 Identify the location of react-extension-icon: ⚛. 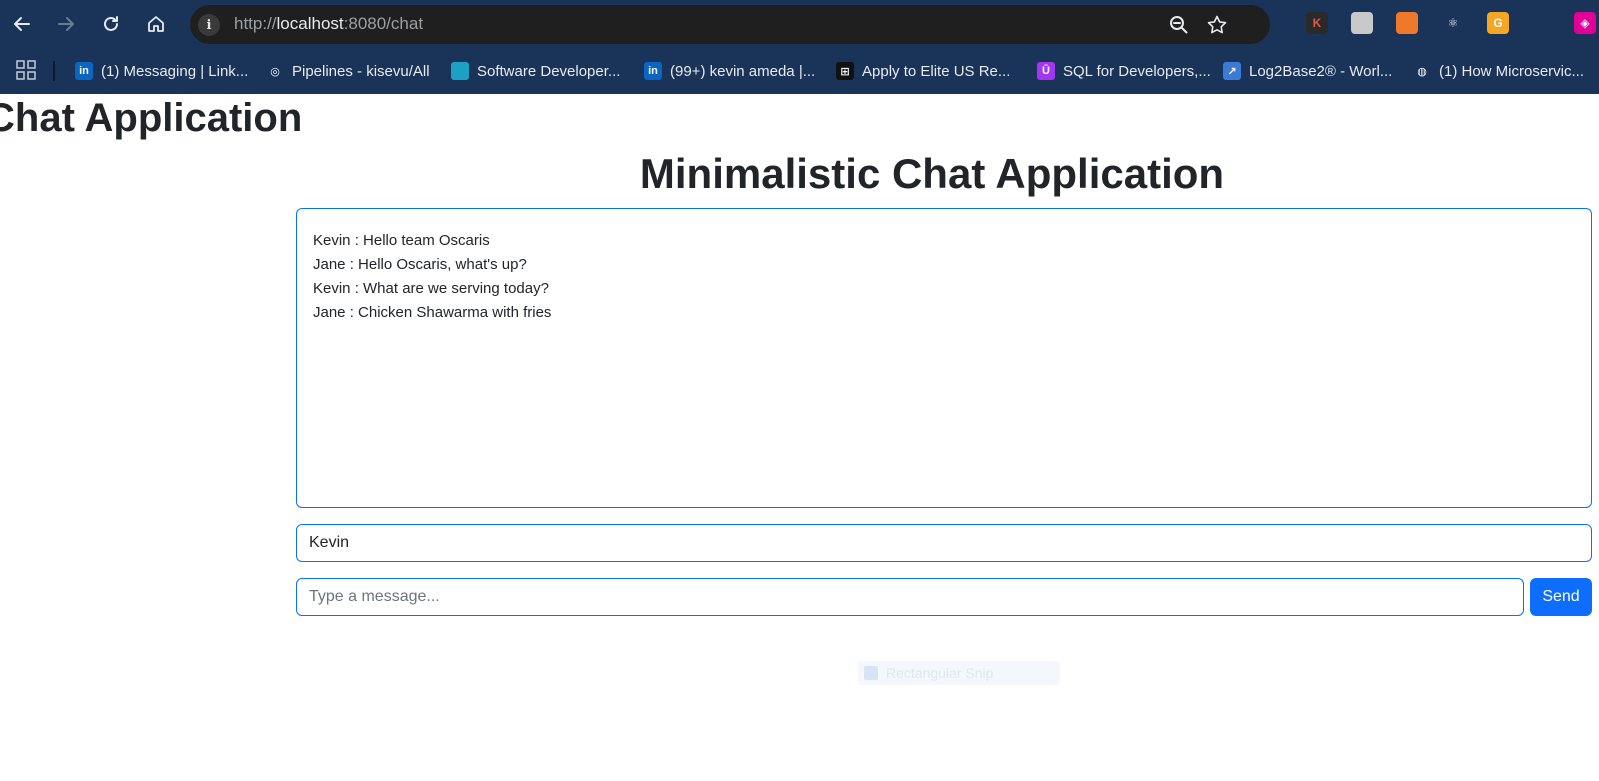
(1453, 23).